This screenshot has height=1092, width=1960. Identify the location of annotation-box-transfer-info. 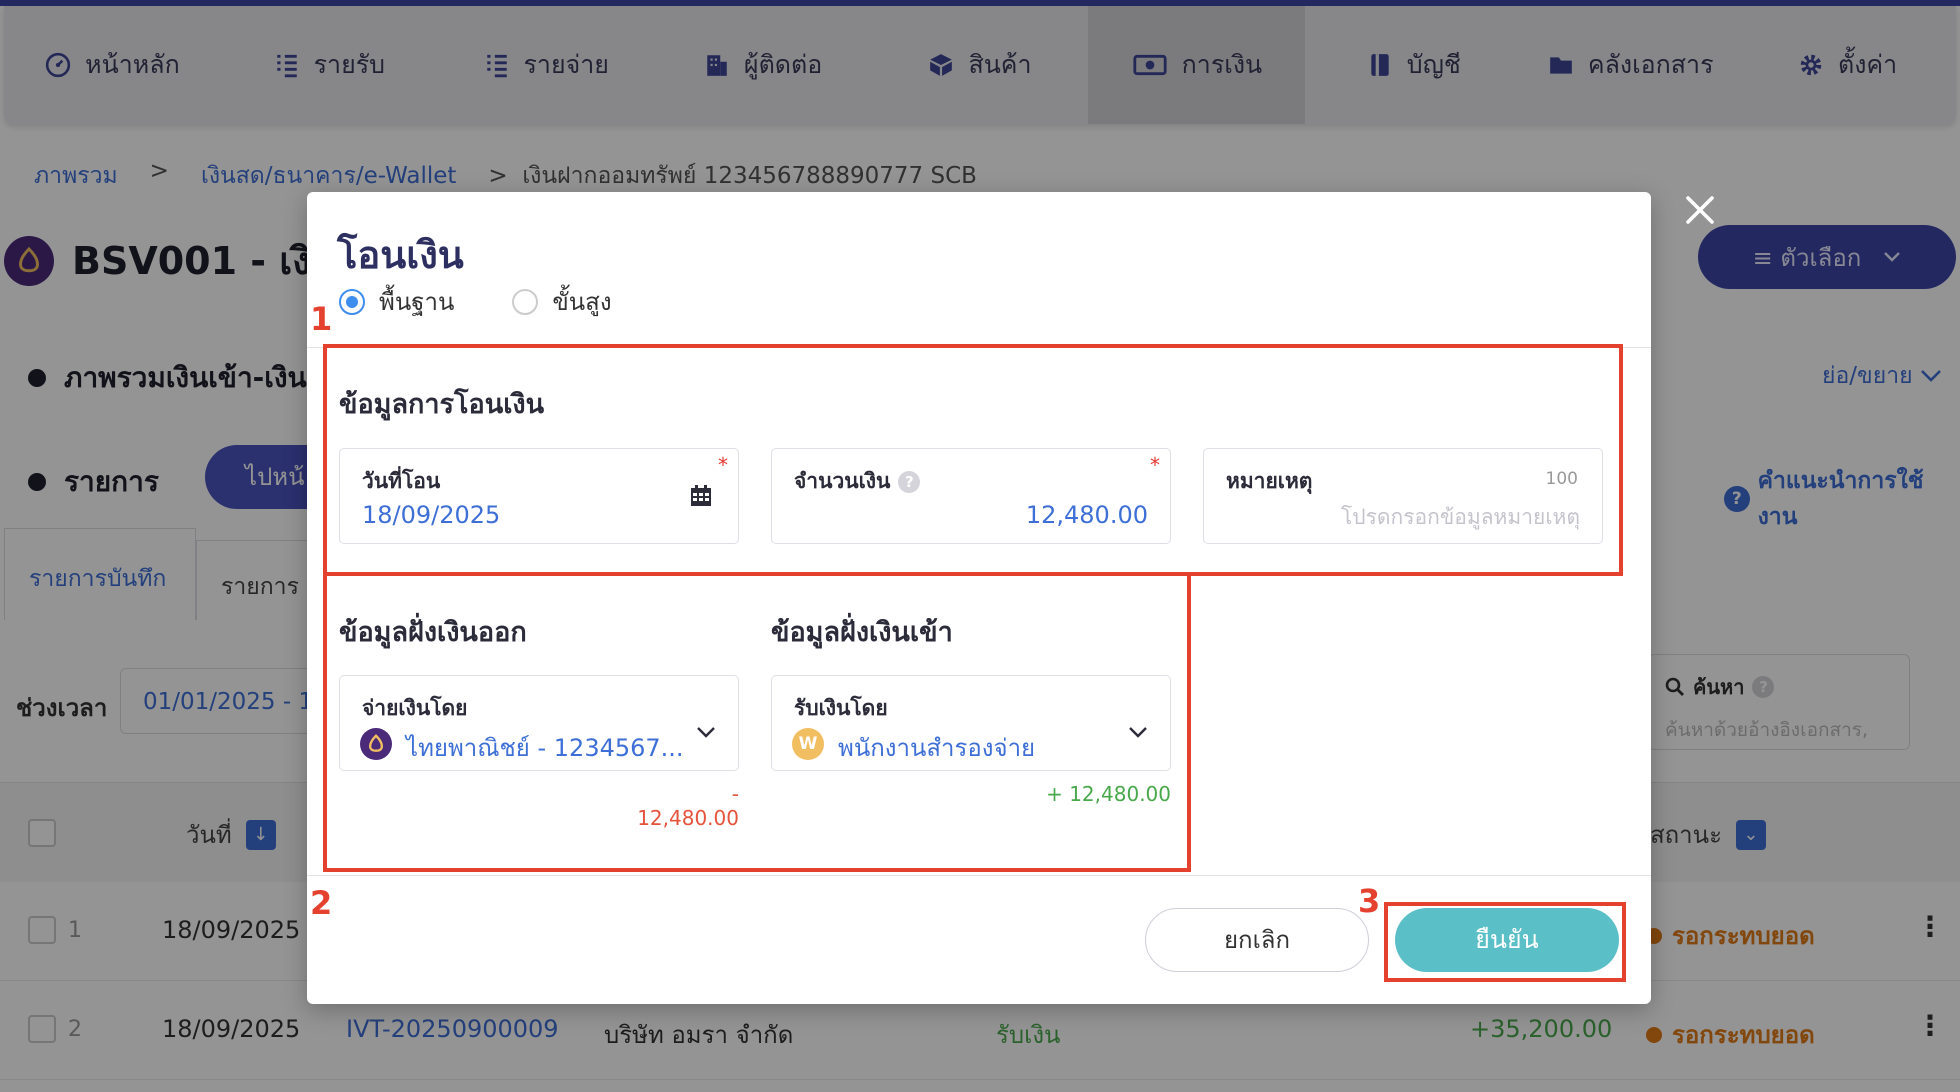
(973, 460).